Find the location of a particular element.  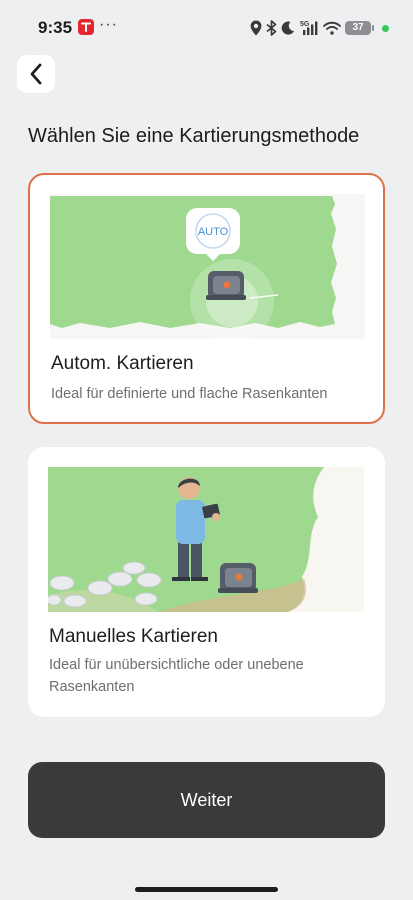

battery-icon: 37 is located at coordinates (358, 28).